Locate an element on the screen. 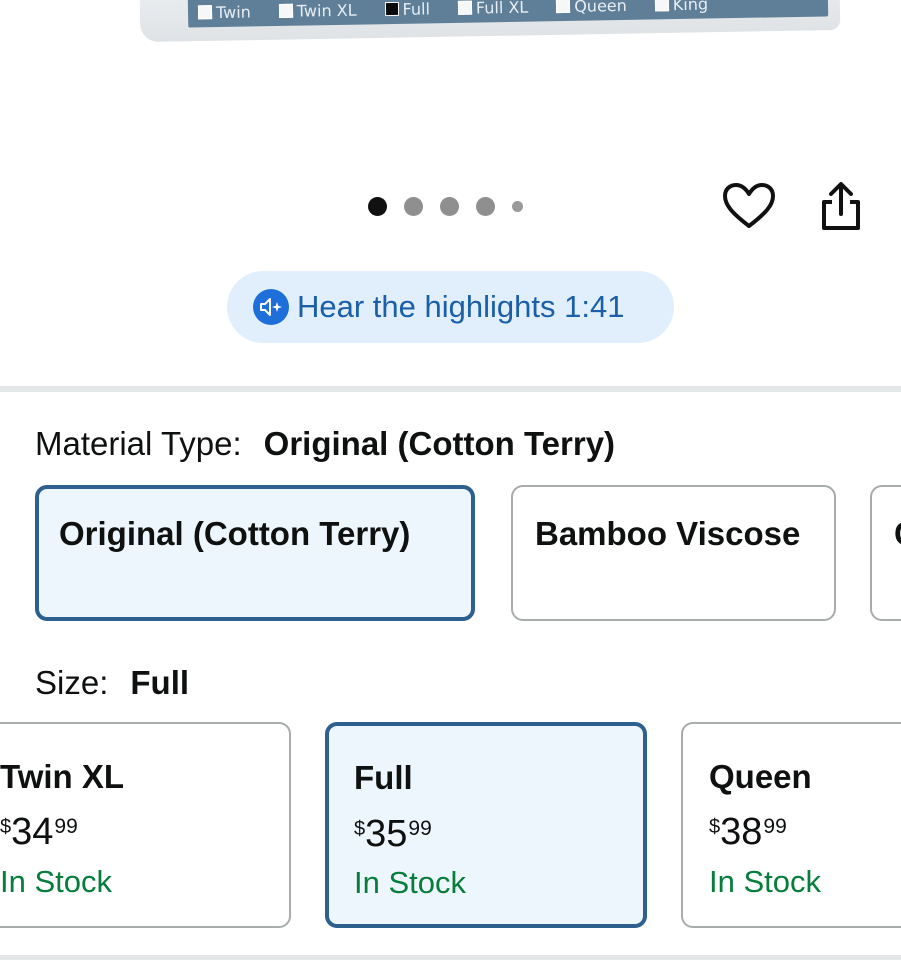 Image resolution: width=901 pixels, height=960 pixels. option-title: C is located at coordinates (897, 534).